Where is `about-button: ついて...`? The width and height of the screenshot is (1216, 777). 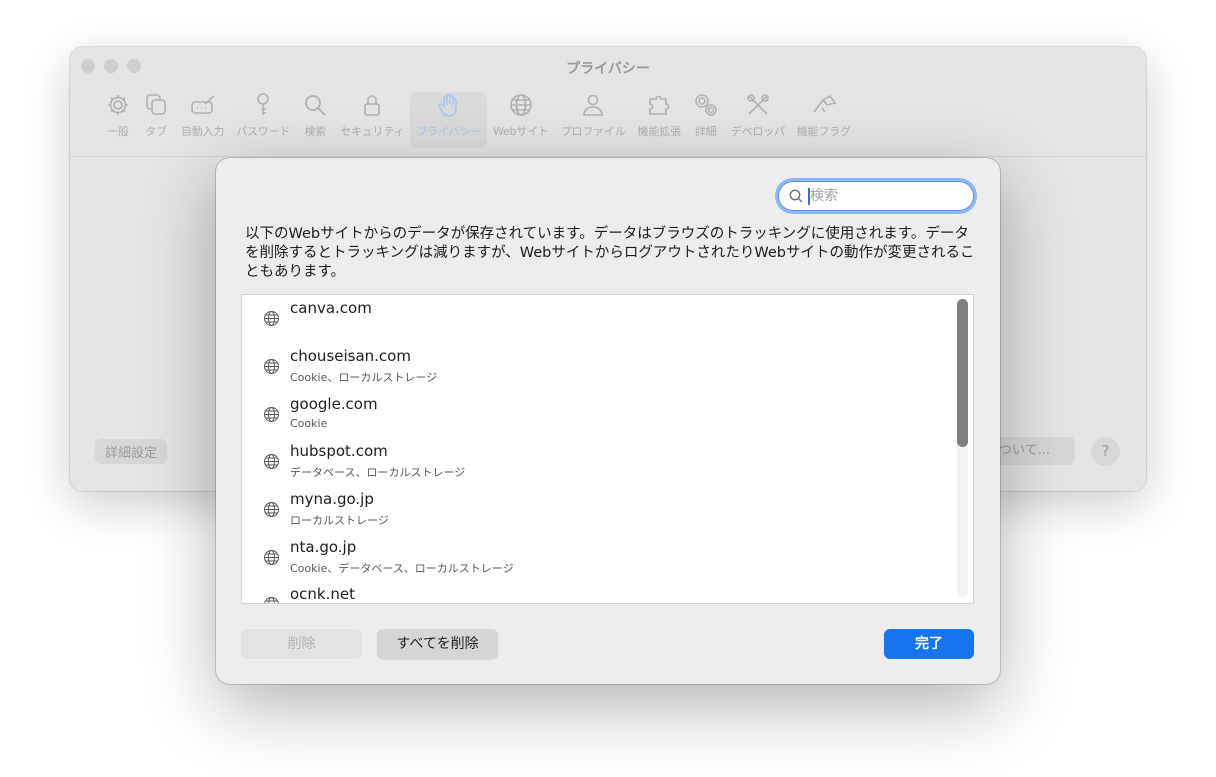 about-button: ついて... is located at coordinates (1035, 451).